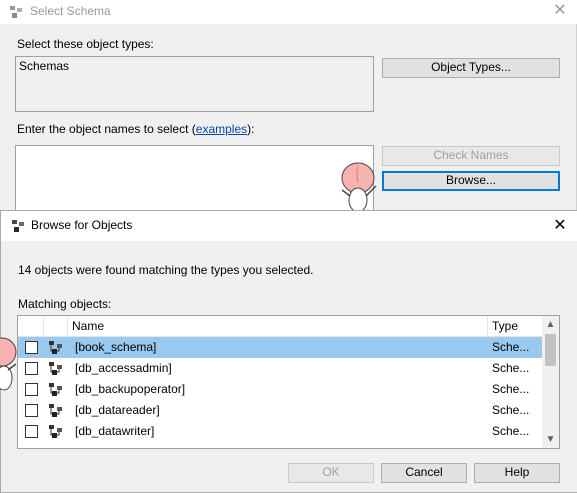 Image resolution: width=577 pixels, height=493 pixels. I want to click on header-checkbox-column, so click(31, 326).